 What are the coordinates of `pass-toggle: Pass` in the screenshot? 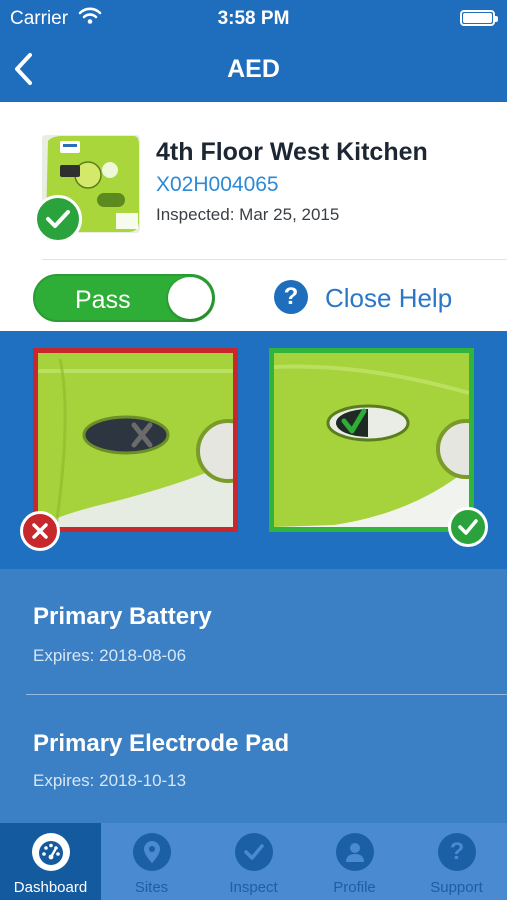 It's located at (124, 298).